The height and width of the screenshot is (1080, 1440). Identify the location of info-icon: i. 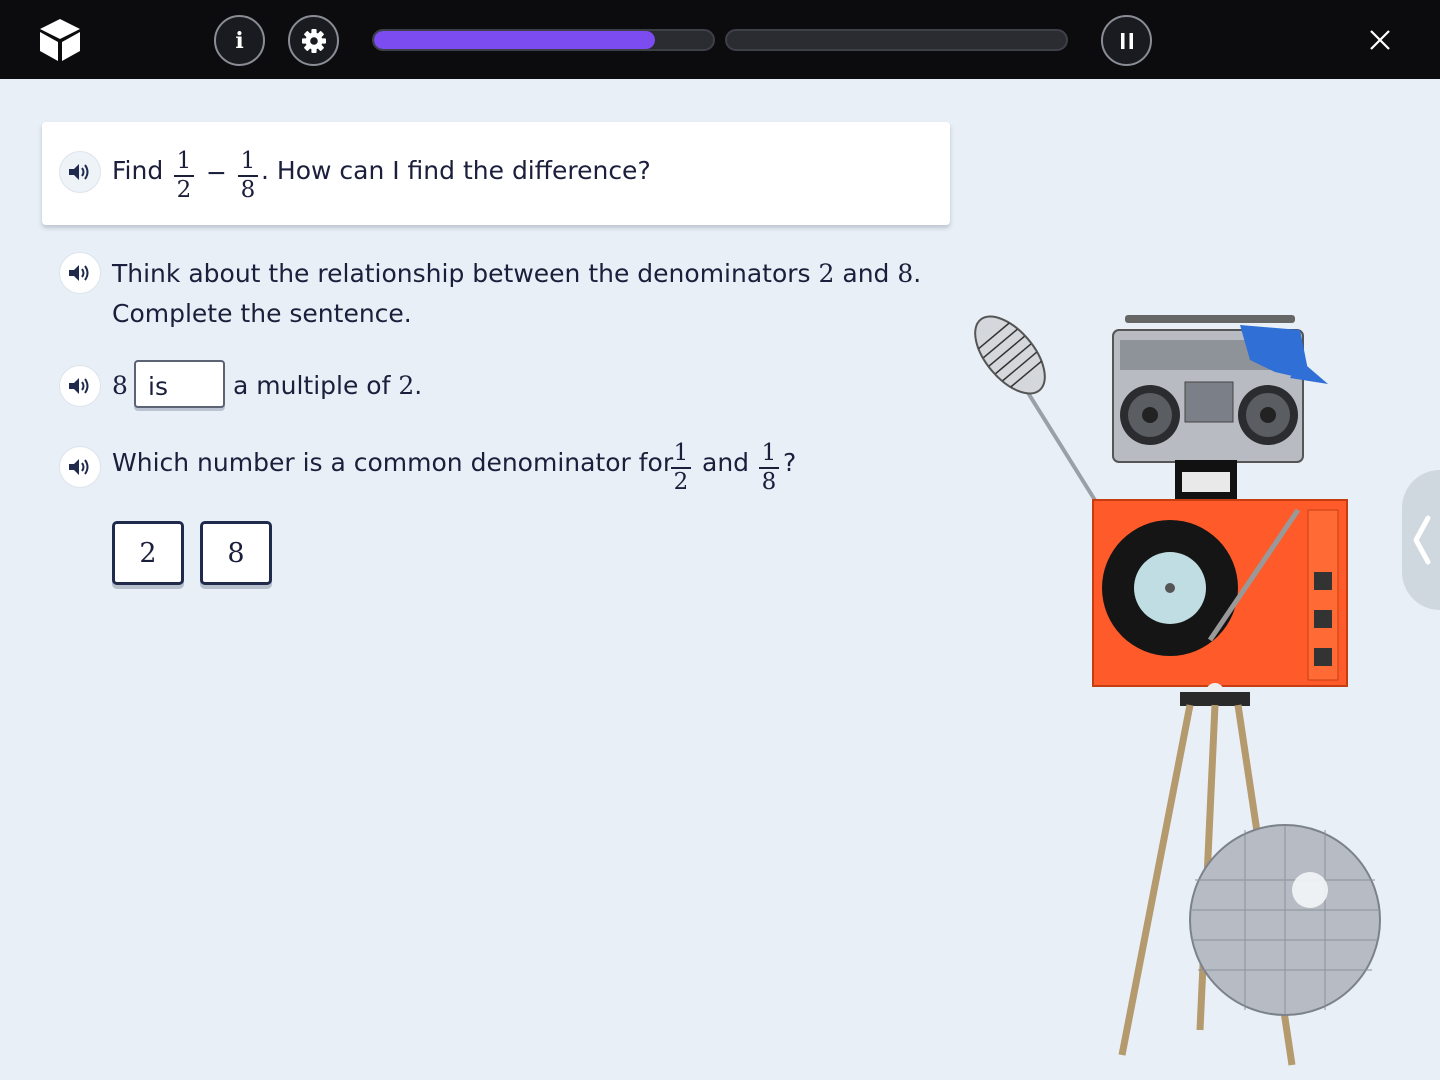
(239, 40).